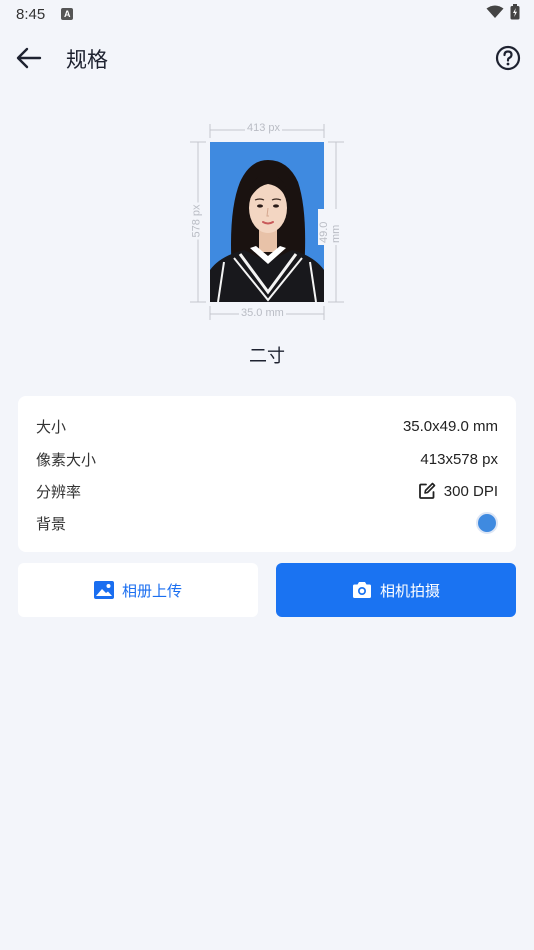 This screenshot has height=950, width=534. What do you see at coordinates (151, 590) in the screenshot?
I see `album-upload-label: 相册上传` at bounding box center [151, 590].